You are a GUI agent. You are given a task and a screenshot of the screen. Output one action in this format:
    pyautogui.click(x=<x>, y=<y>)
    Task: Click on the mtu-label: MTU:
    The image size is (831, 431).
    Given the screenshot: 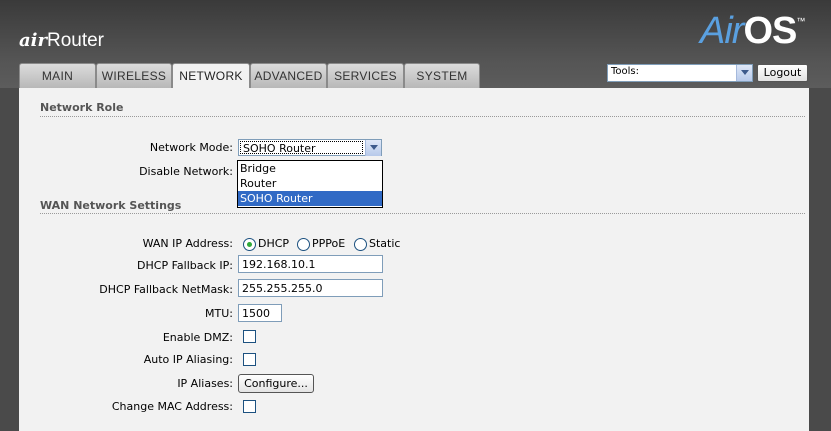 What is the action you would take?
    pyautogui.click(x=219, y=313)
    